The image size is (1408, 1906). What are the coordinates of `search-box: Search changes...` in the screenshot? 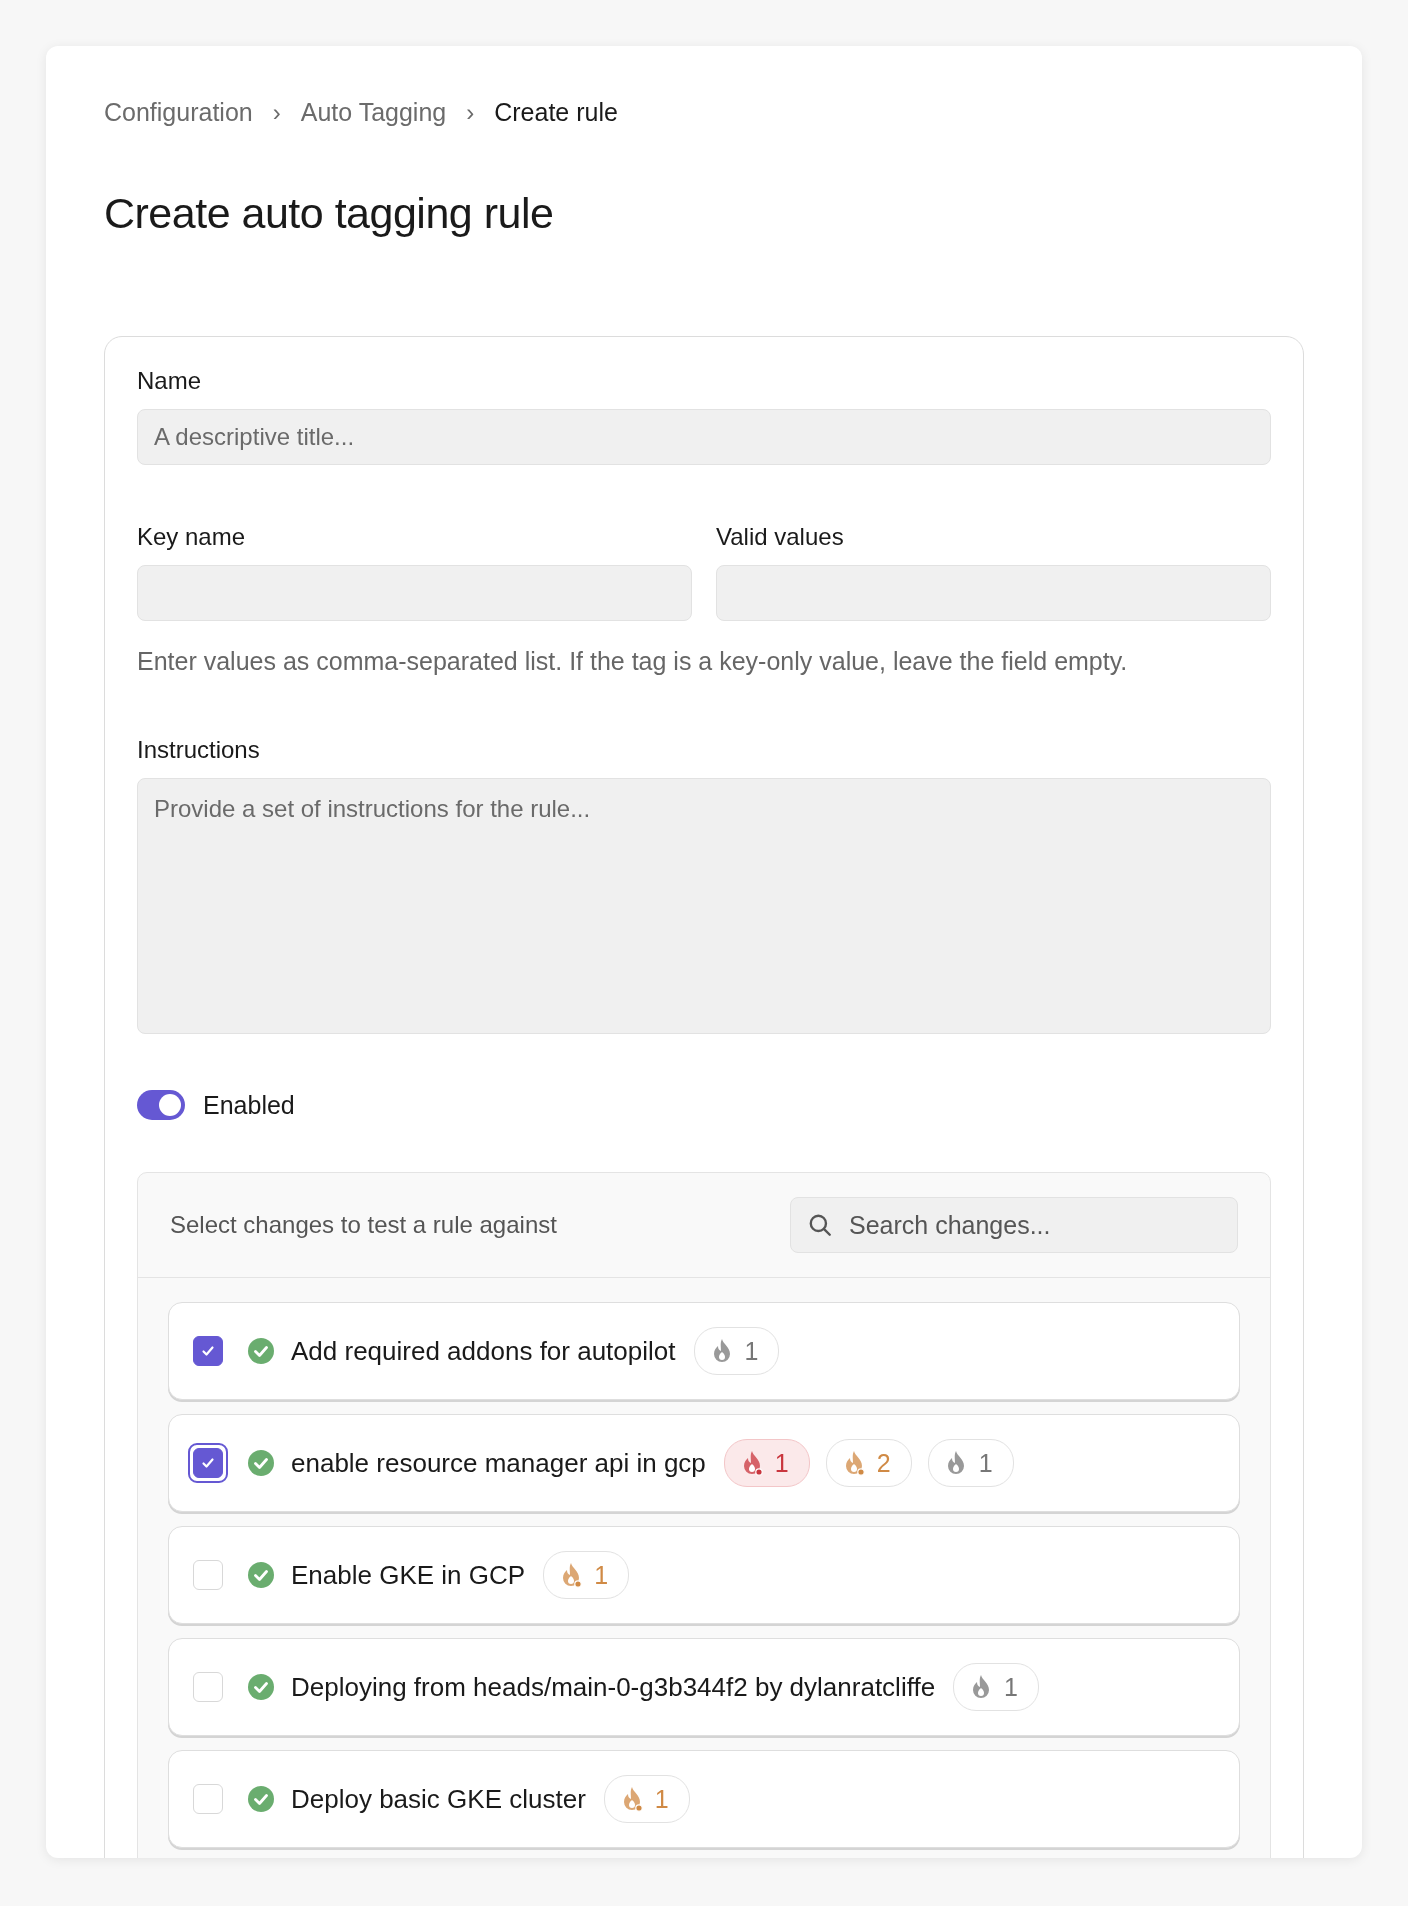 It's located at (1014, 1225).